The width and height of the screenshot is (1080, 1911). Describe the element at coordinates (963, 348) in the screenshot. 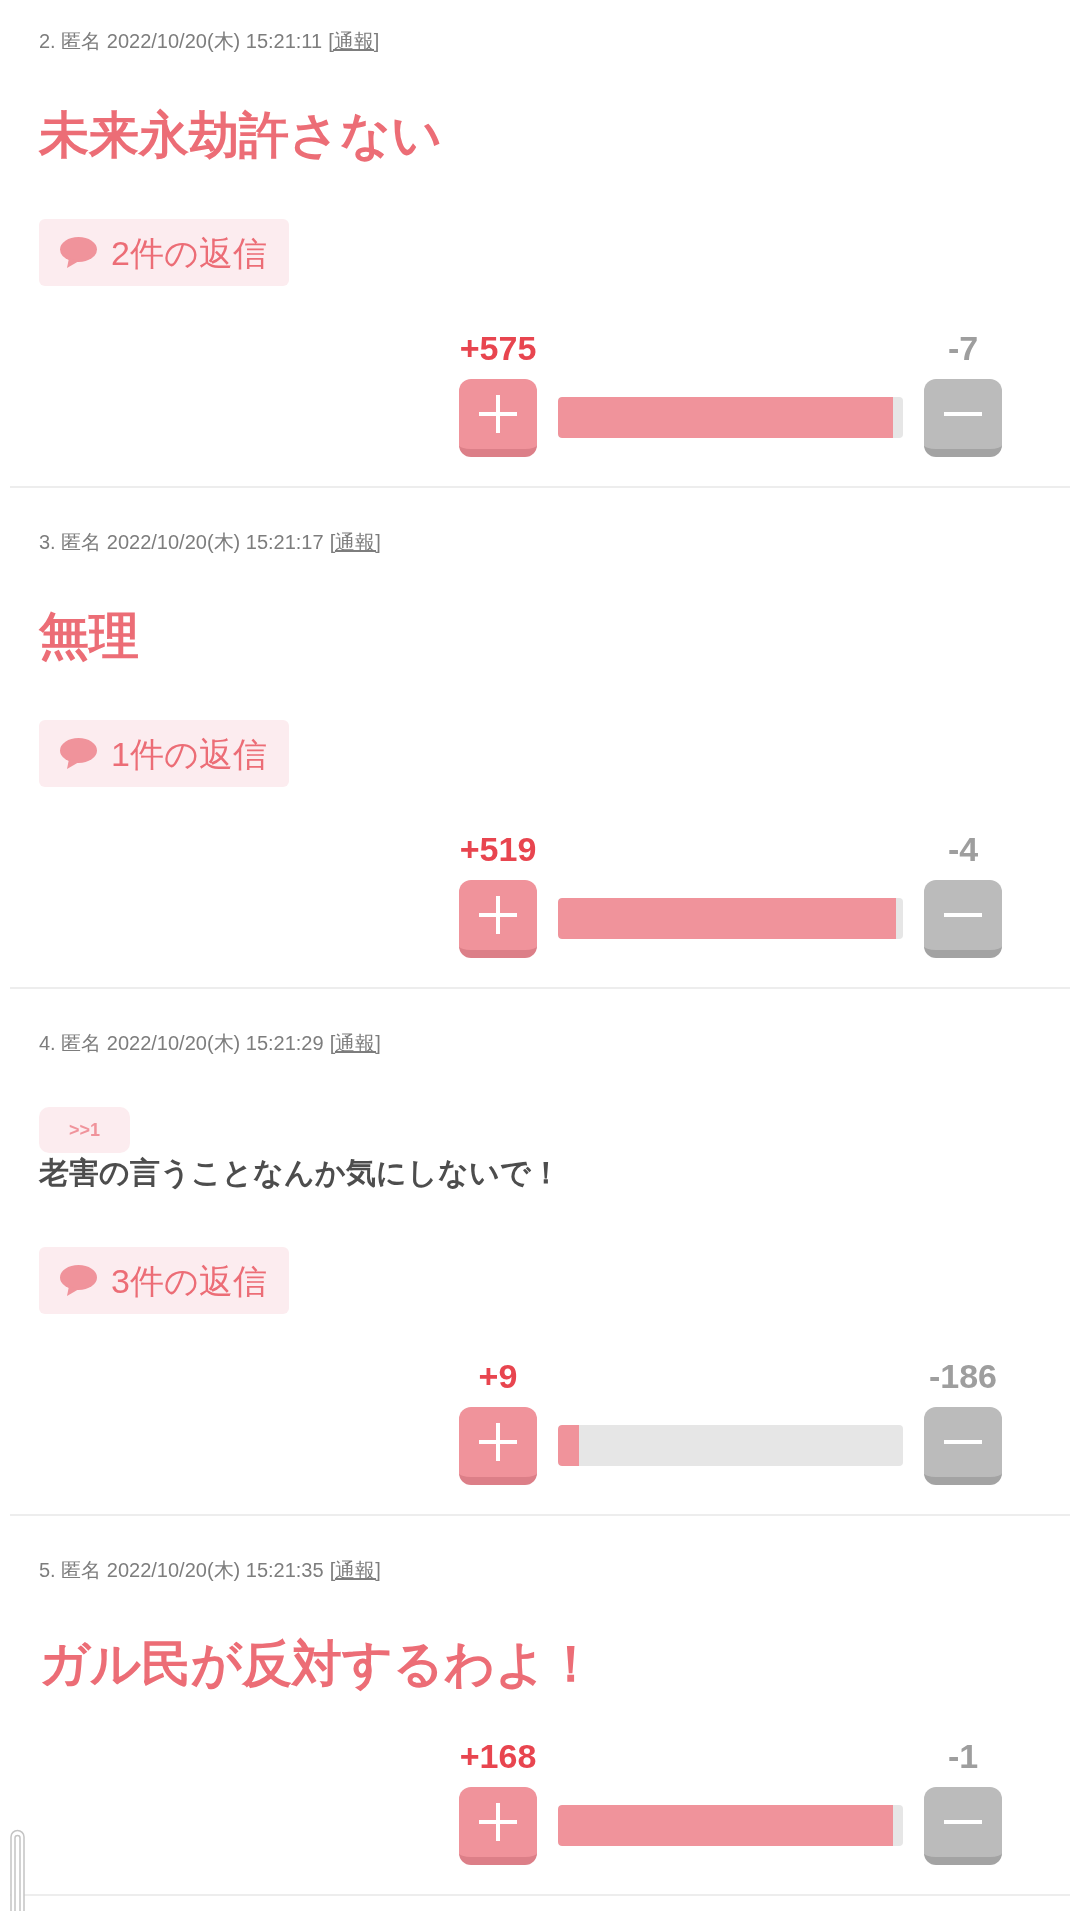

I see `minus-count: -7` at that location.